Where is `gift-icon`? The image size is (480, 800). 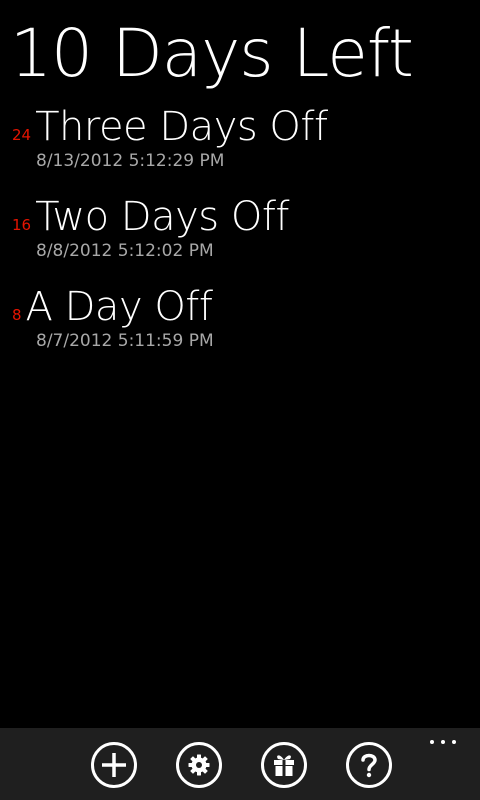
gift-icon is located at coordinates (284, 765).